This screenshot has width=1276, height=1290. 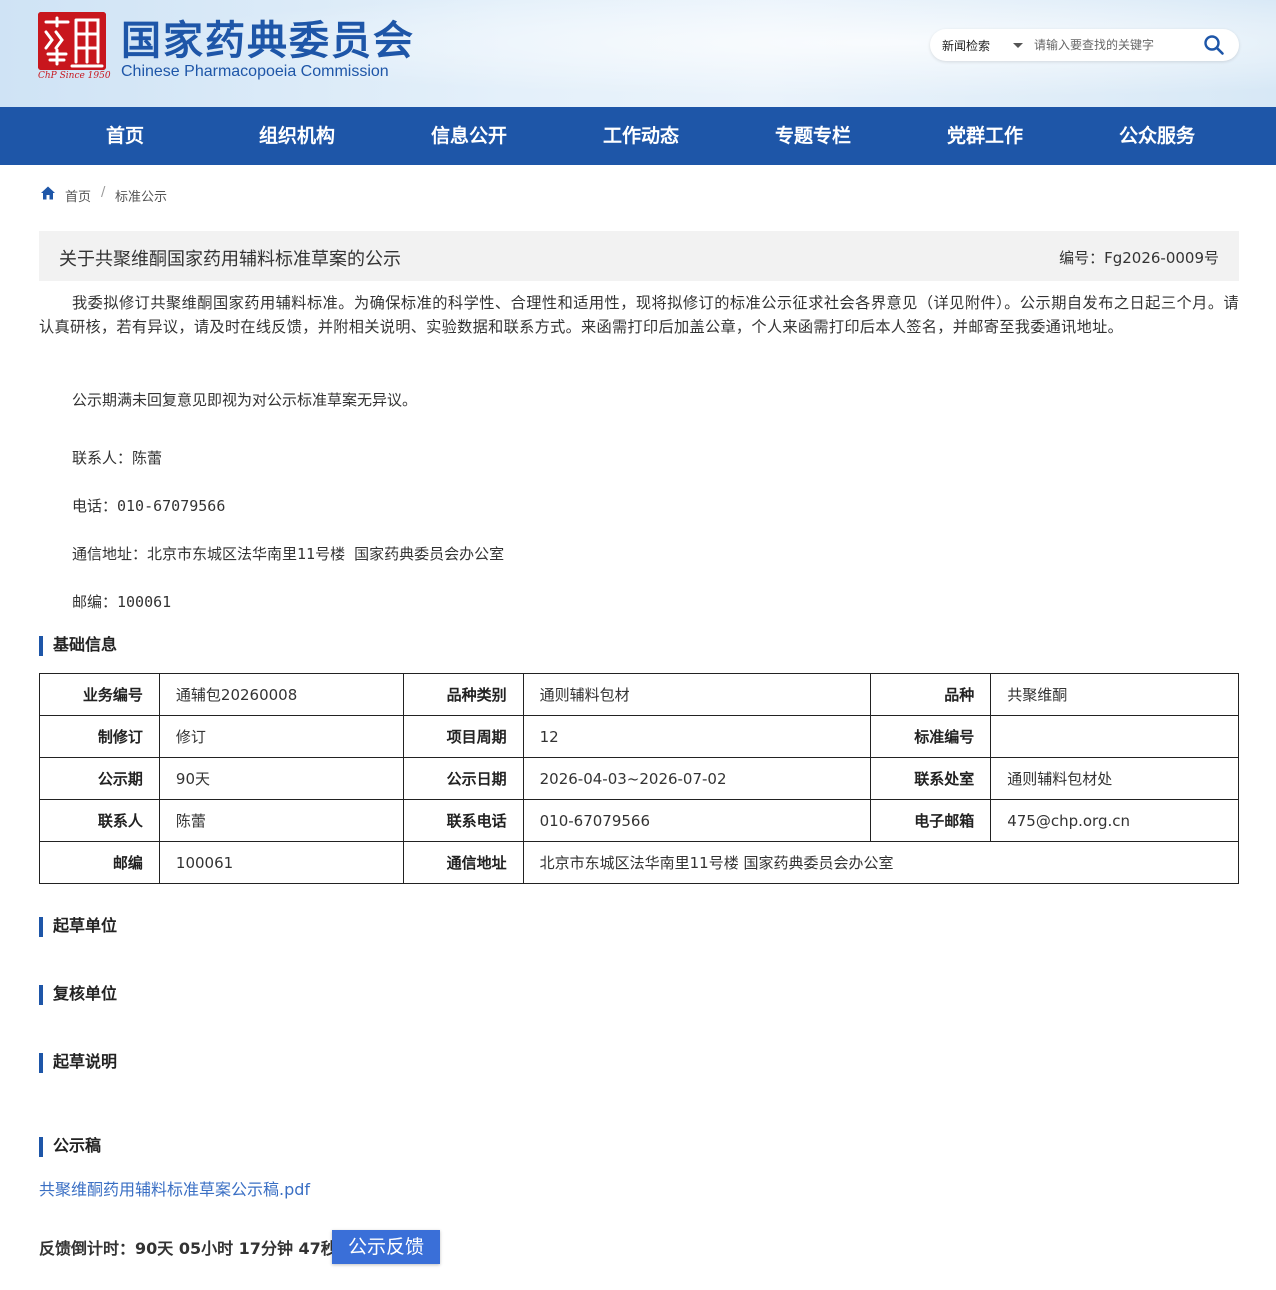 What do you see at coordinates (99, 736) in the screenshot?
I see `table-cell-label: 制修订` at bounding box center [99, 736].